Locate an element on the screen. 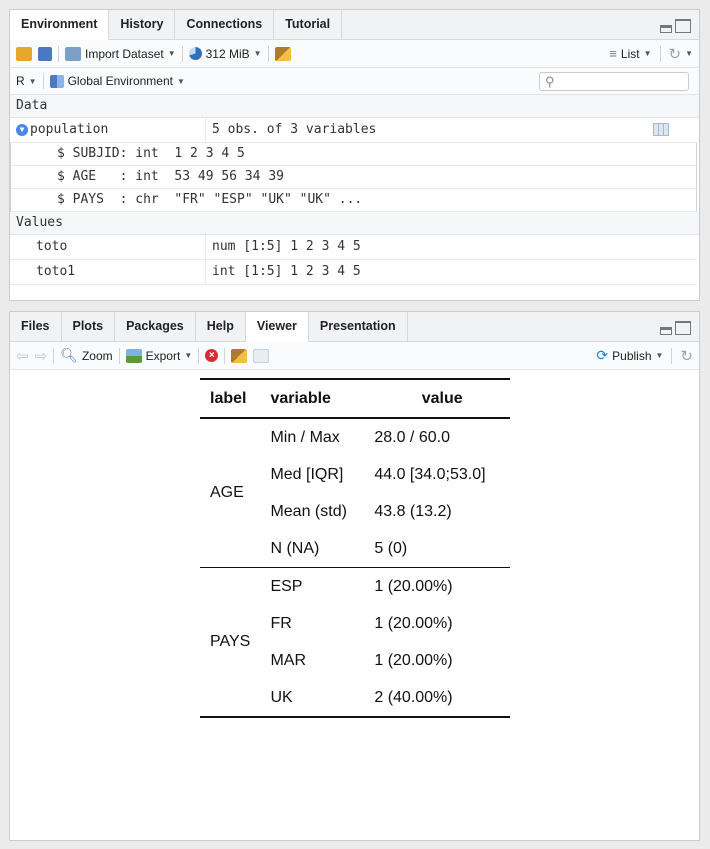  group-label-age: AGE is located at coordinates (230, 493).